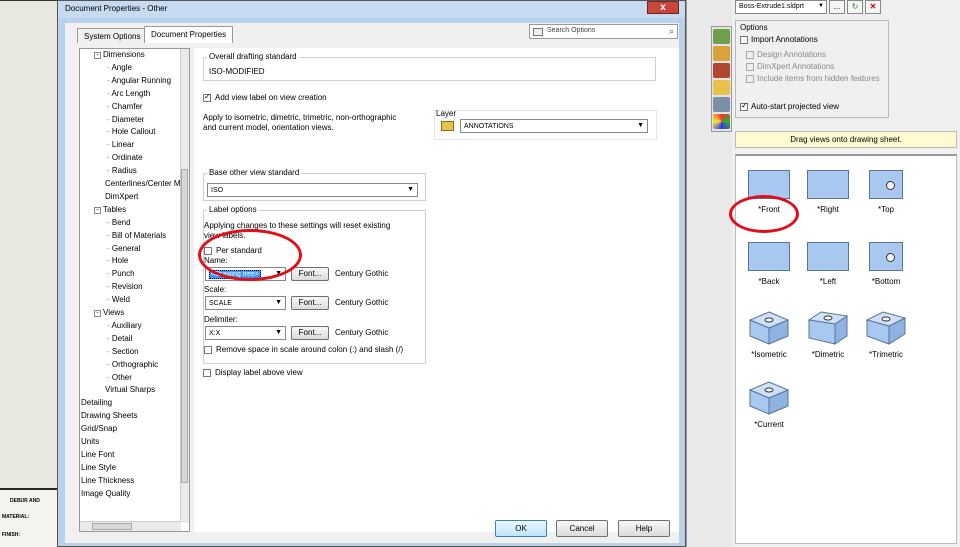 This screenshot has width=960, height=547. Describe the element at coordinates (828, 328) in the screenshot. I see `dimetric-view-icon` at that location.